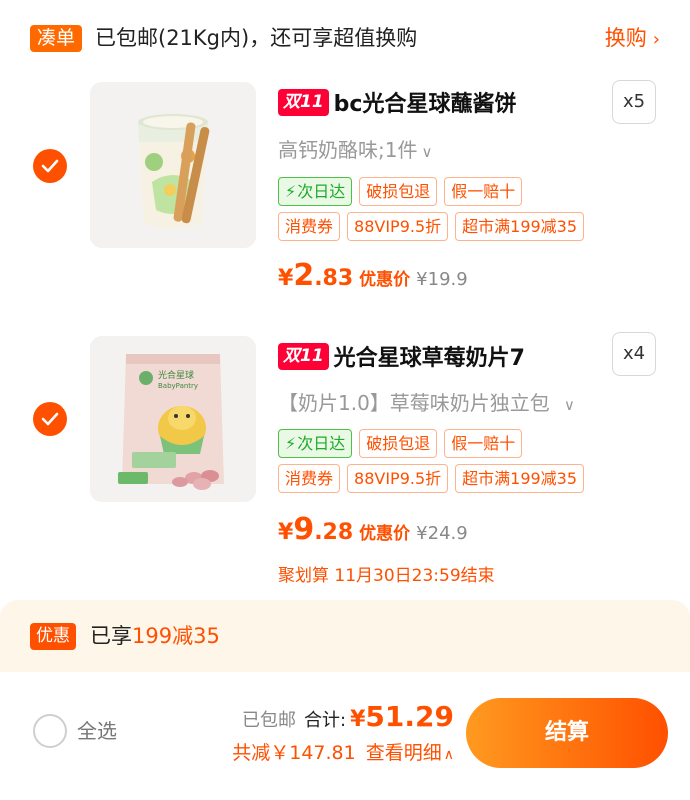 The height and width of the screenshot is (800, 690). I want to click on select-all-radio, so click(50, 731).